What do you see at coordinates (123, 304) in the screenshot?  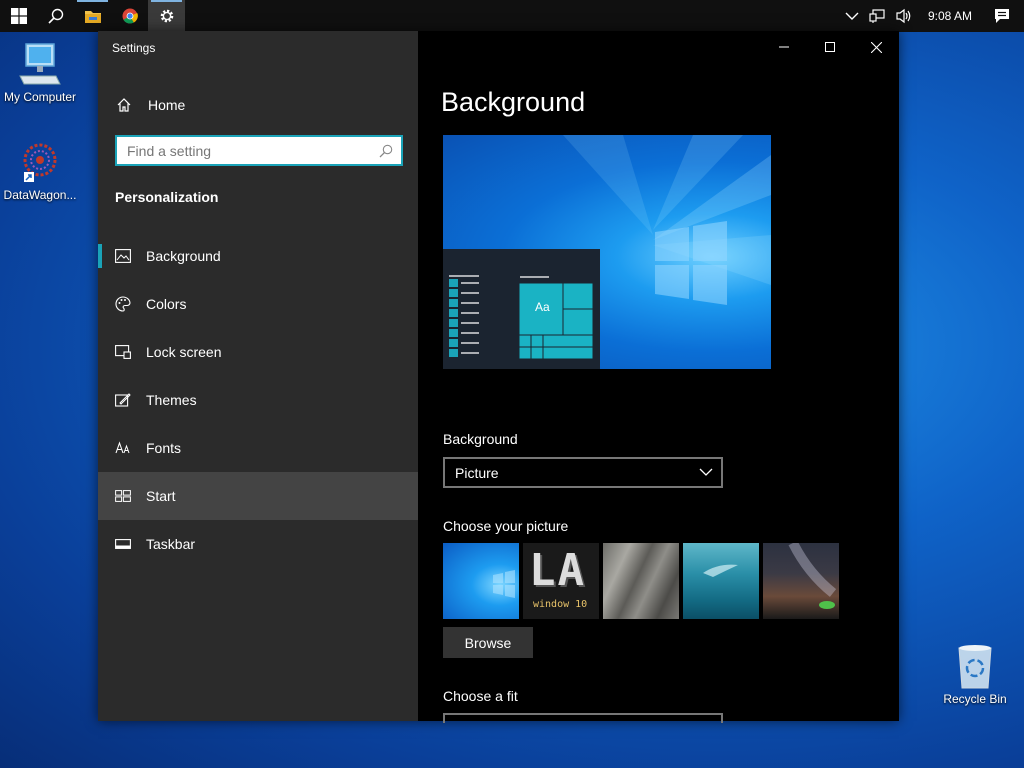 I see `palette-icon` at bounding box center [123, 304].